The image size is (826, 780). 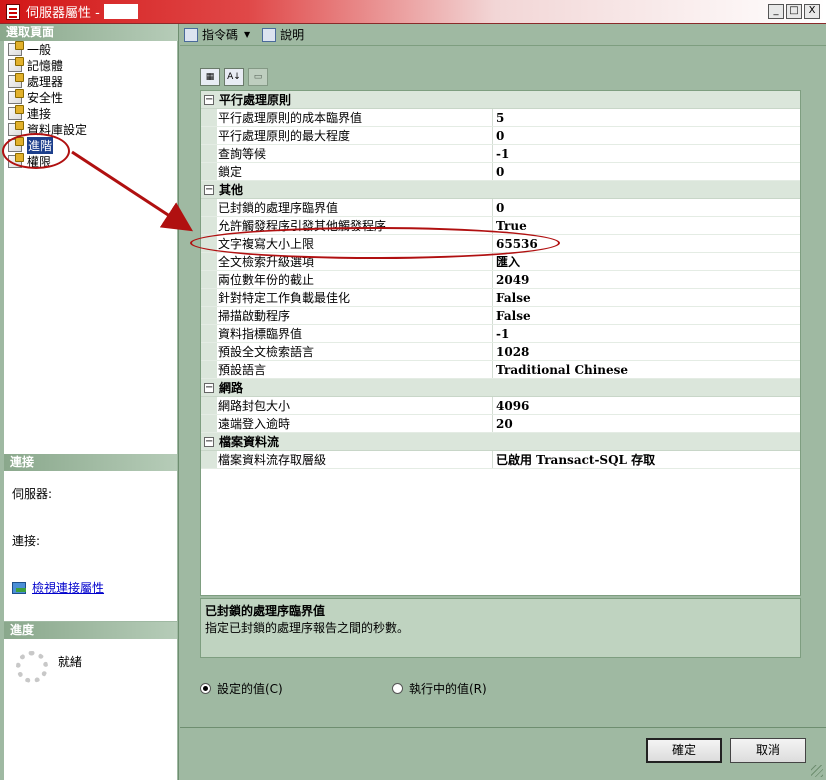 I want to click on pages-list: 一般 記憶體 處理器 安全性 連接 資料庫設定 進階 權限, so click(x=90, y=247).